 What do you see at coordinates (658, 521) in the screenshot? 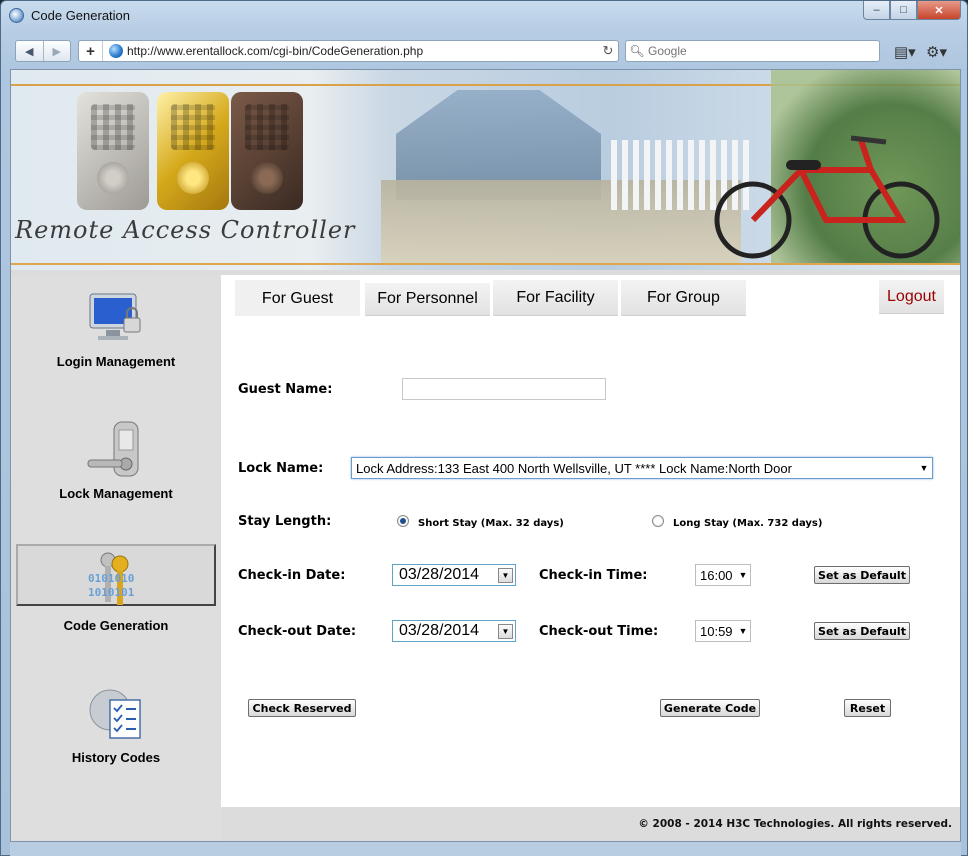
I see `long-stay-radio` at bounding box center [658, 521].